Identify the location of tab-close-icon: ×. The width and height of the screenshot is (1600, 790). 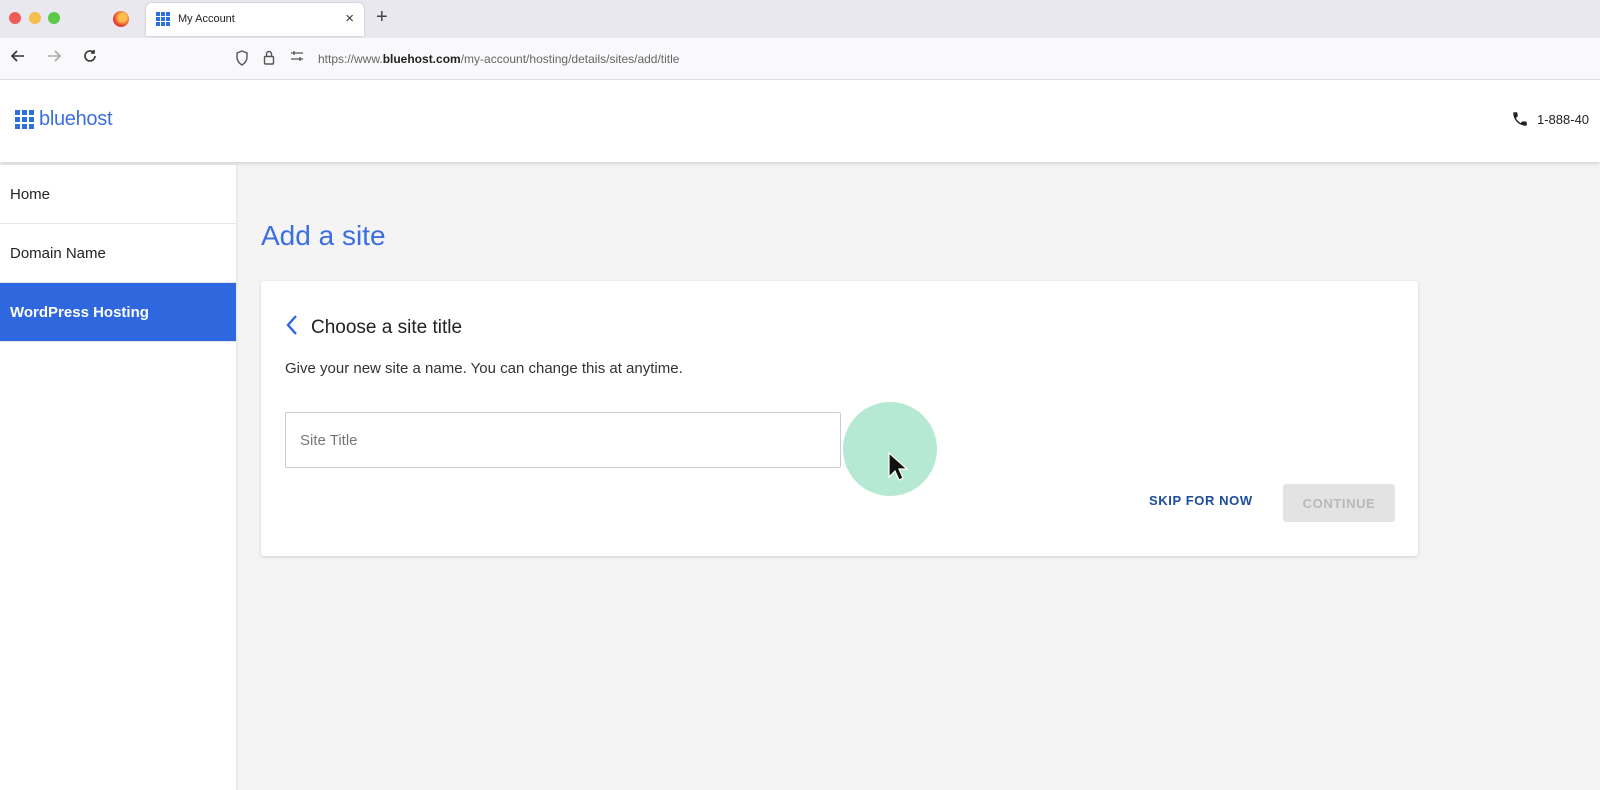
(349, 18).